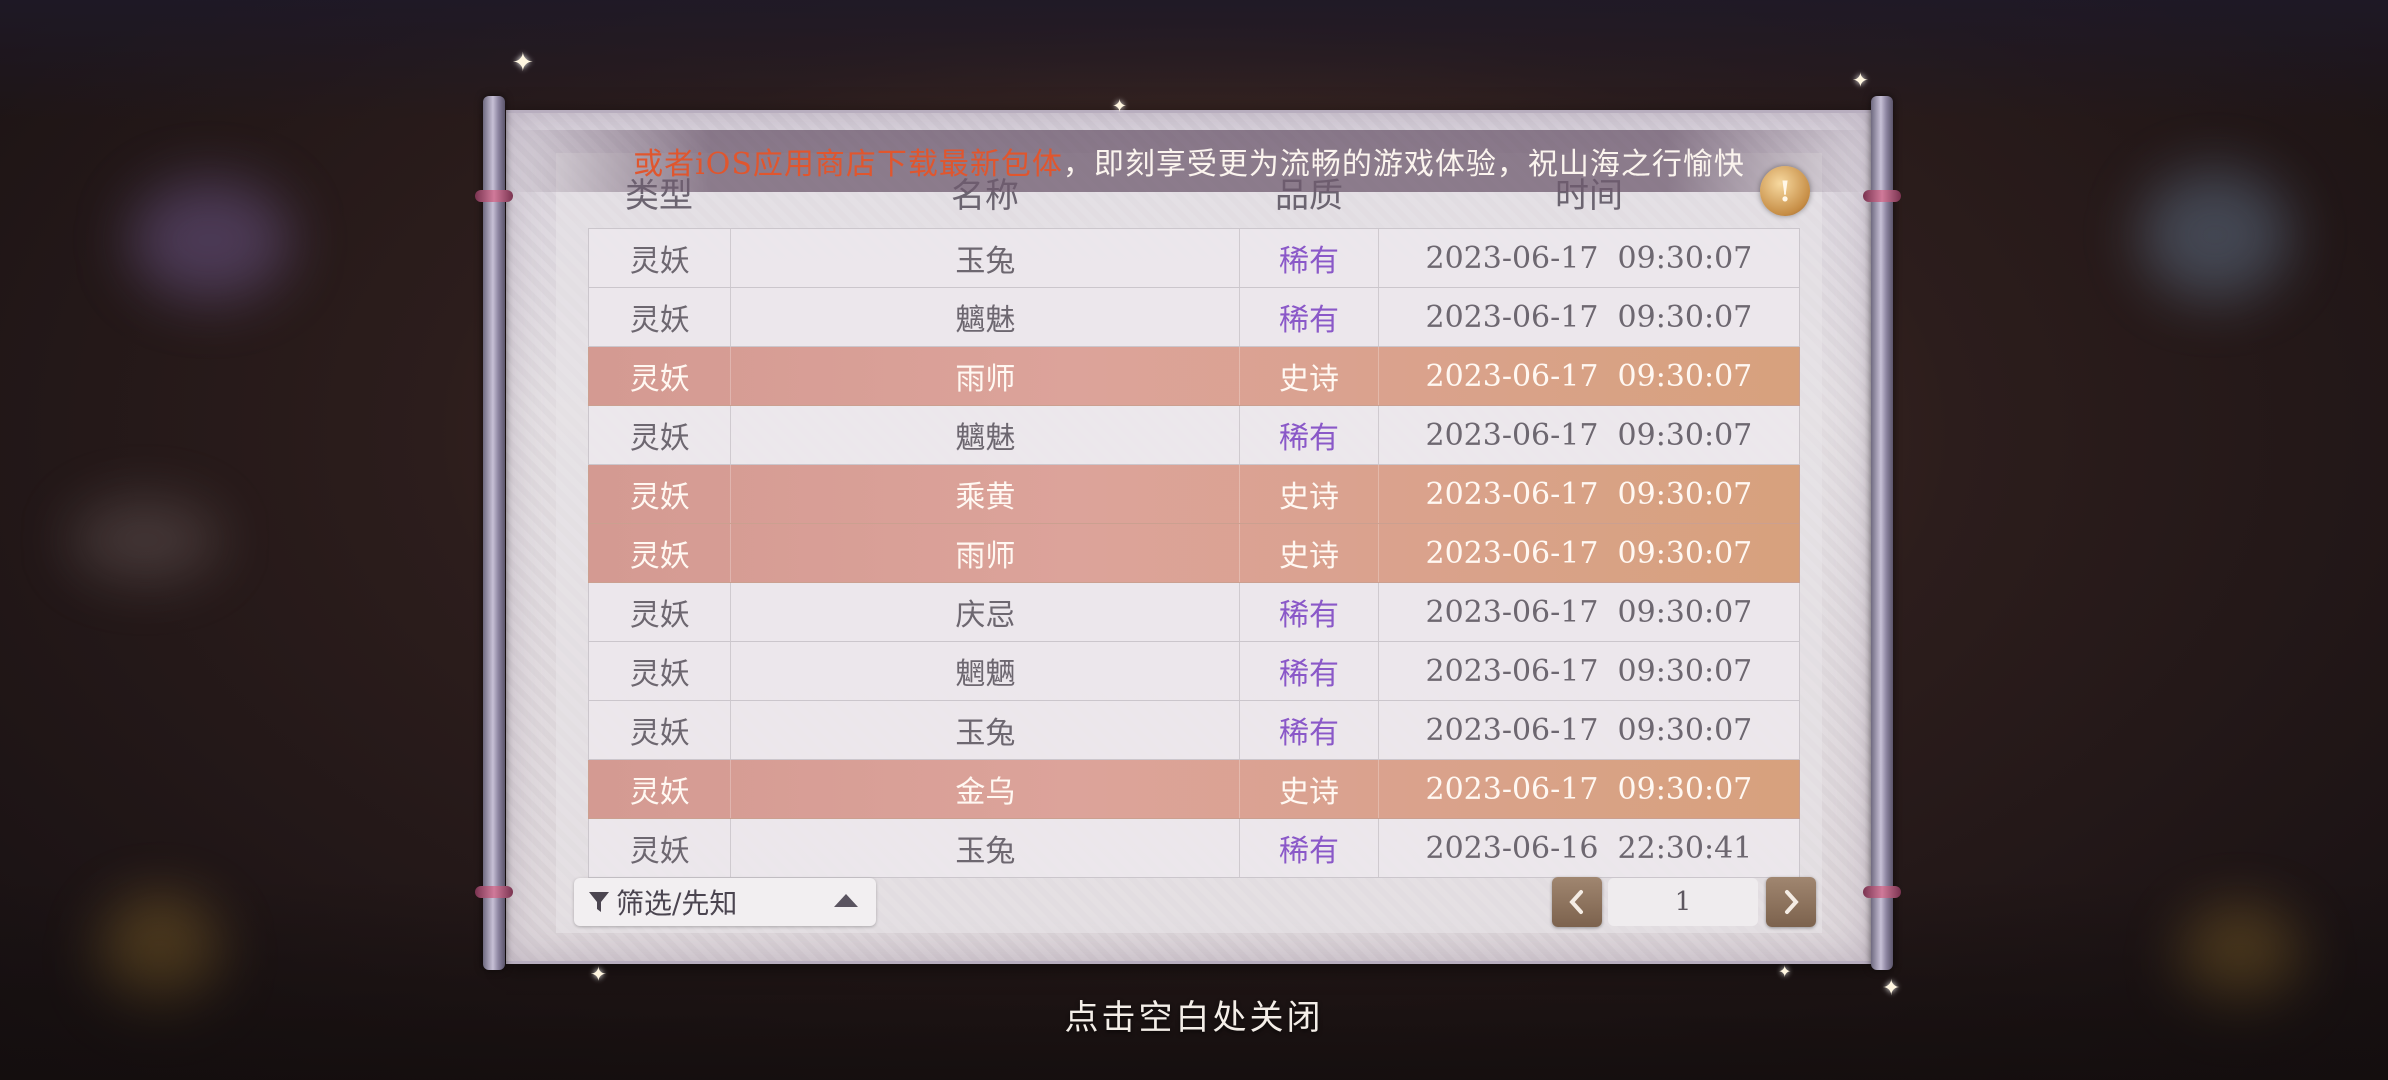 This screenshot has width=2388, height=1080. Describe the element at coordinates (986, 671) in the screenshot. I see `cell-name: 魍魉` at that location.